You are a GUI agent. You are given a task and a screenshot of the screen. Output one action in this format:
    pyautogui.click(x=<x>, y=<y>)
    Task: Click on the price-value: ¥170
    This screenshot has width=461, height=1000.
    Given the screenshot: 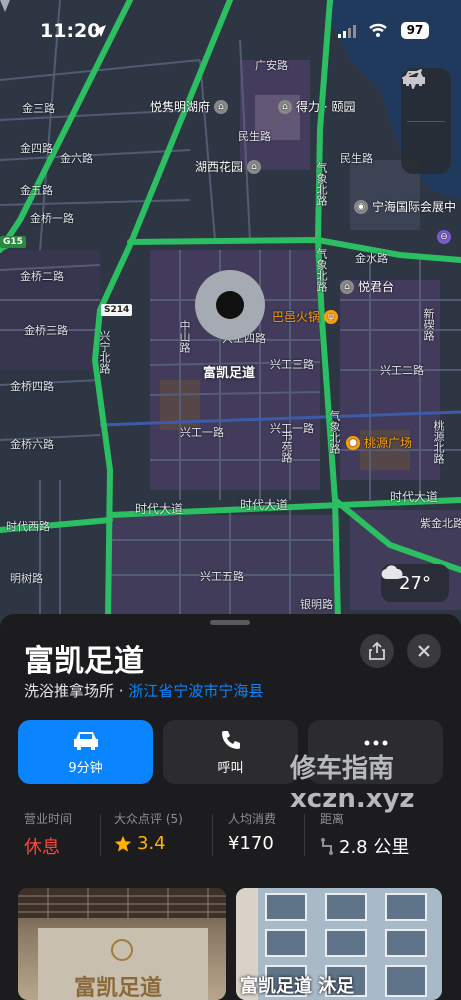 What is the action you would take?
    pyautogui.click(x=251, y=843)
    